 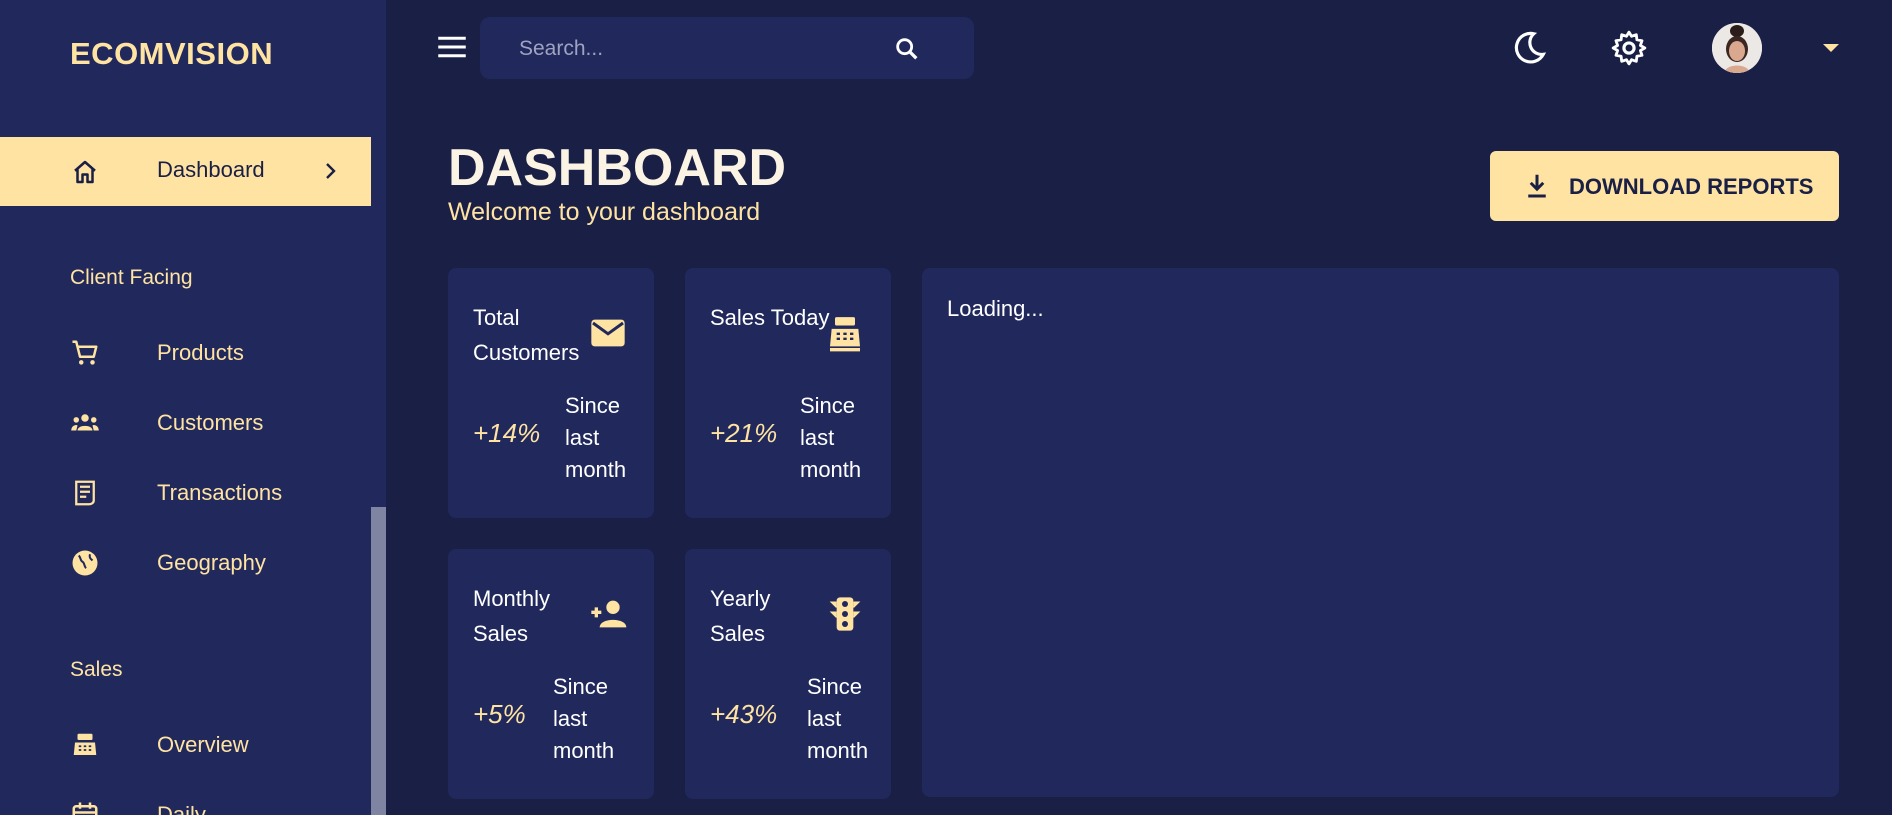 I want to click on stat-title: Yearly Sales, so click(x=740, y=616).